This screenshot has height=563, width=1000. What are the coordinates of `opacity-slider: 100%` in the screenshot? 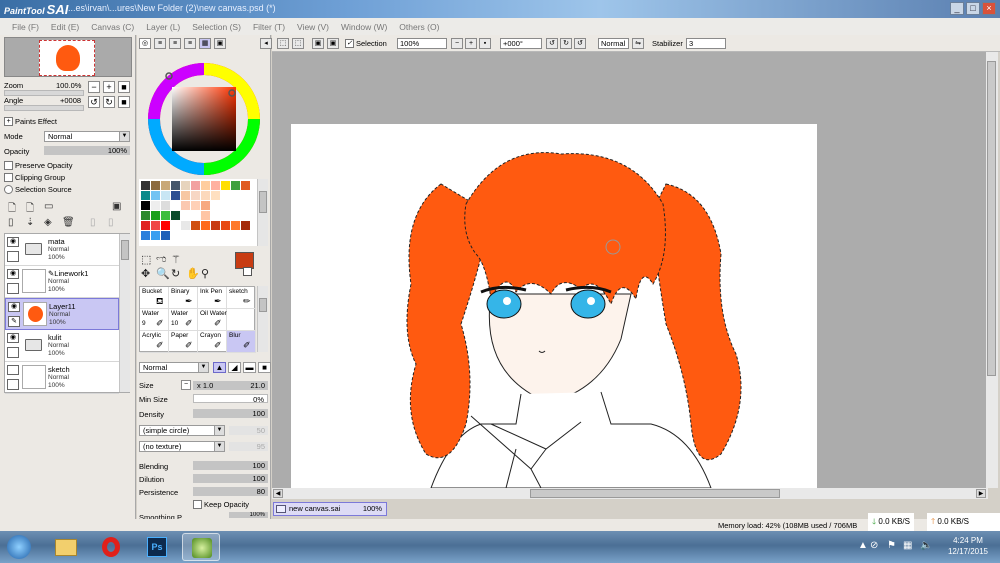 It's located at (87, 150).